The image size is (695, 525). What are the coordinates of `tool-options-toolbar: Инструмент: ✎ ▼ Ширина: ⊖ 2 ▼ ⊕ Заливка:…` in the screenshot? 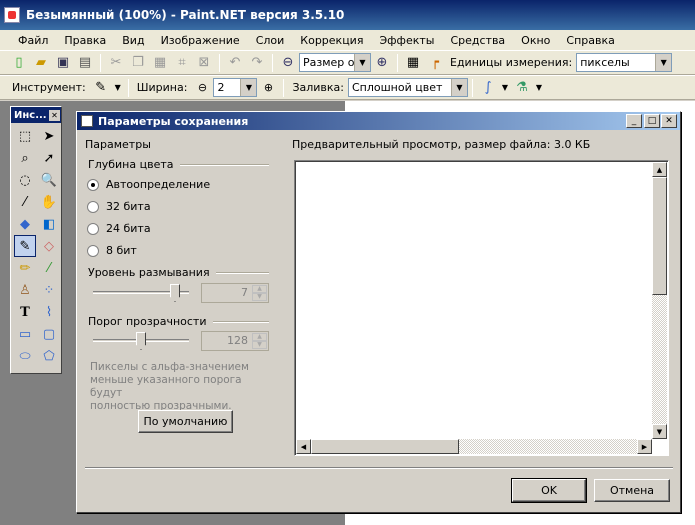 It's located at (347, 87).